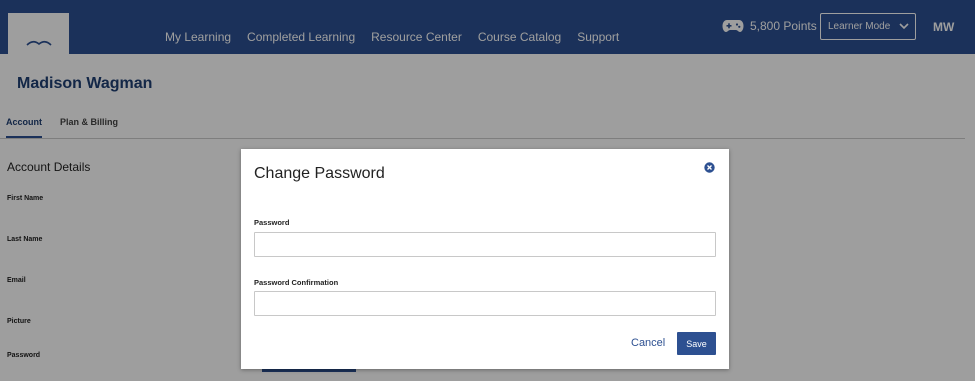  I want to click on password-input, so click(485, 244).